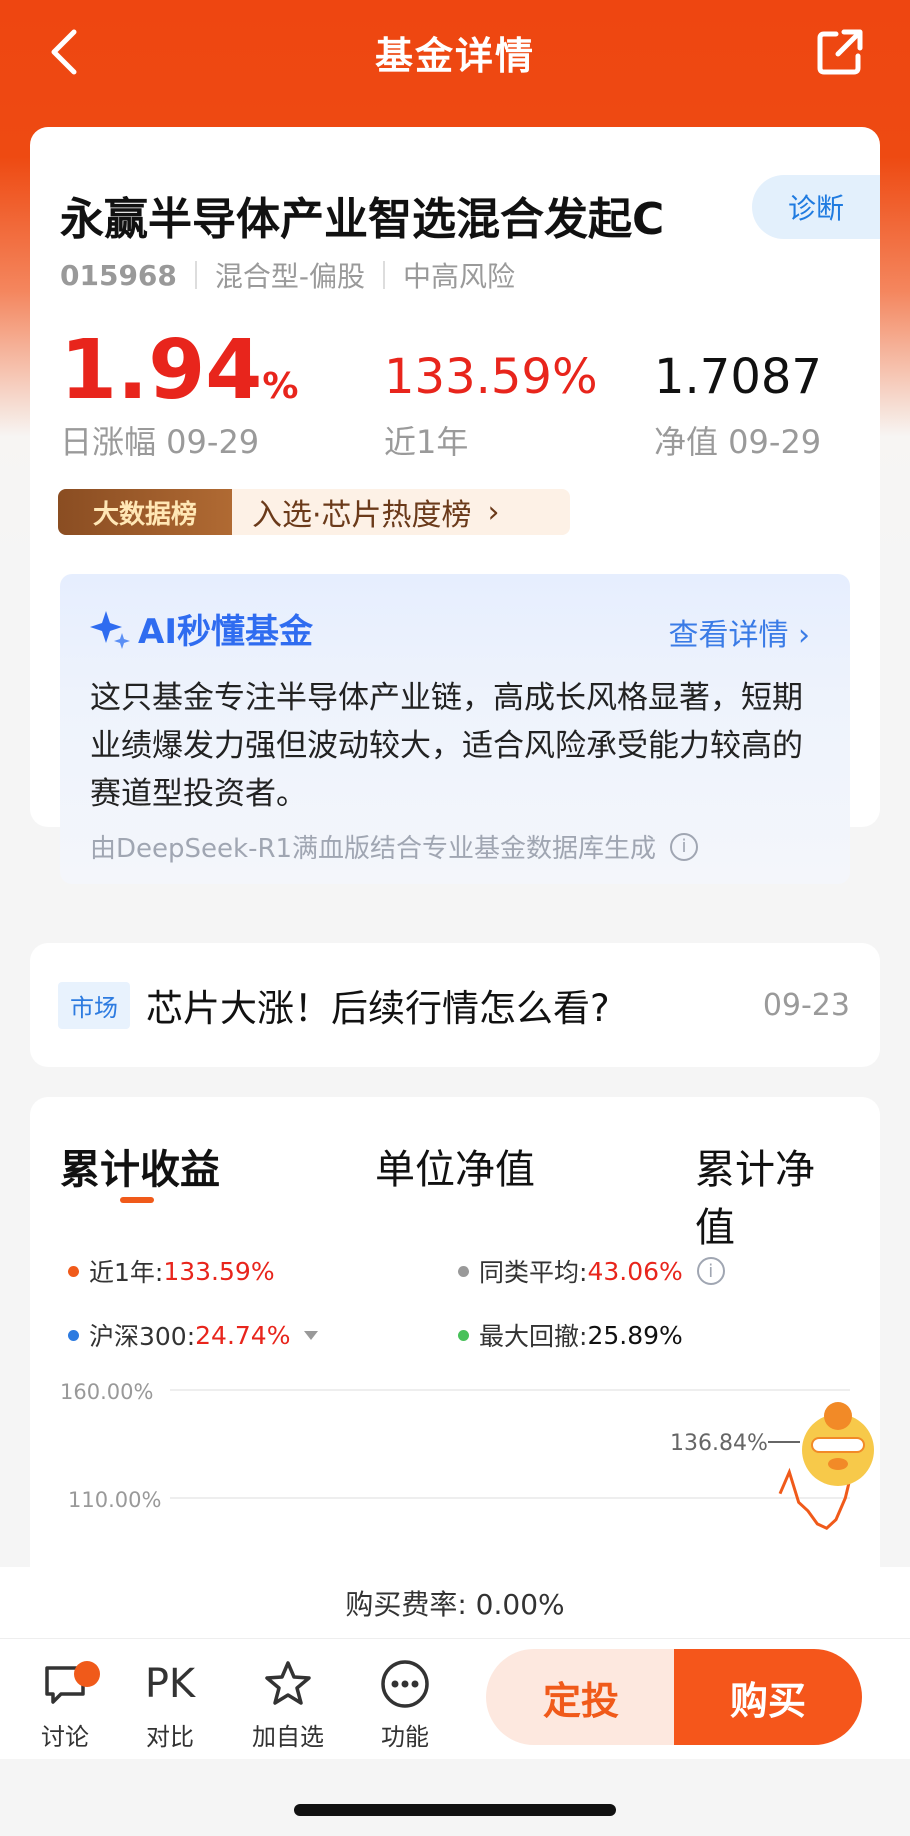  I want to click on legend-fund: 近1年: 133.59%, so click(171, 1271).